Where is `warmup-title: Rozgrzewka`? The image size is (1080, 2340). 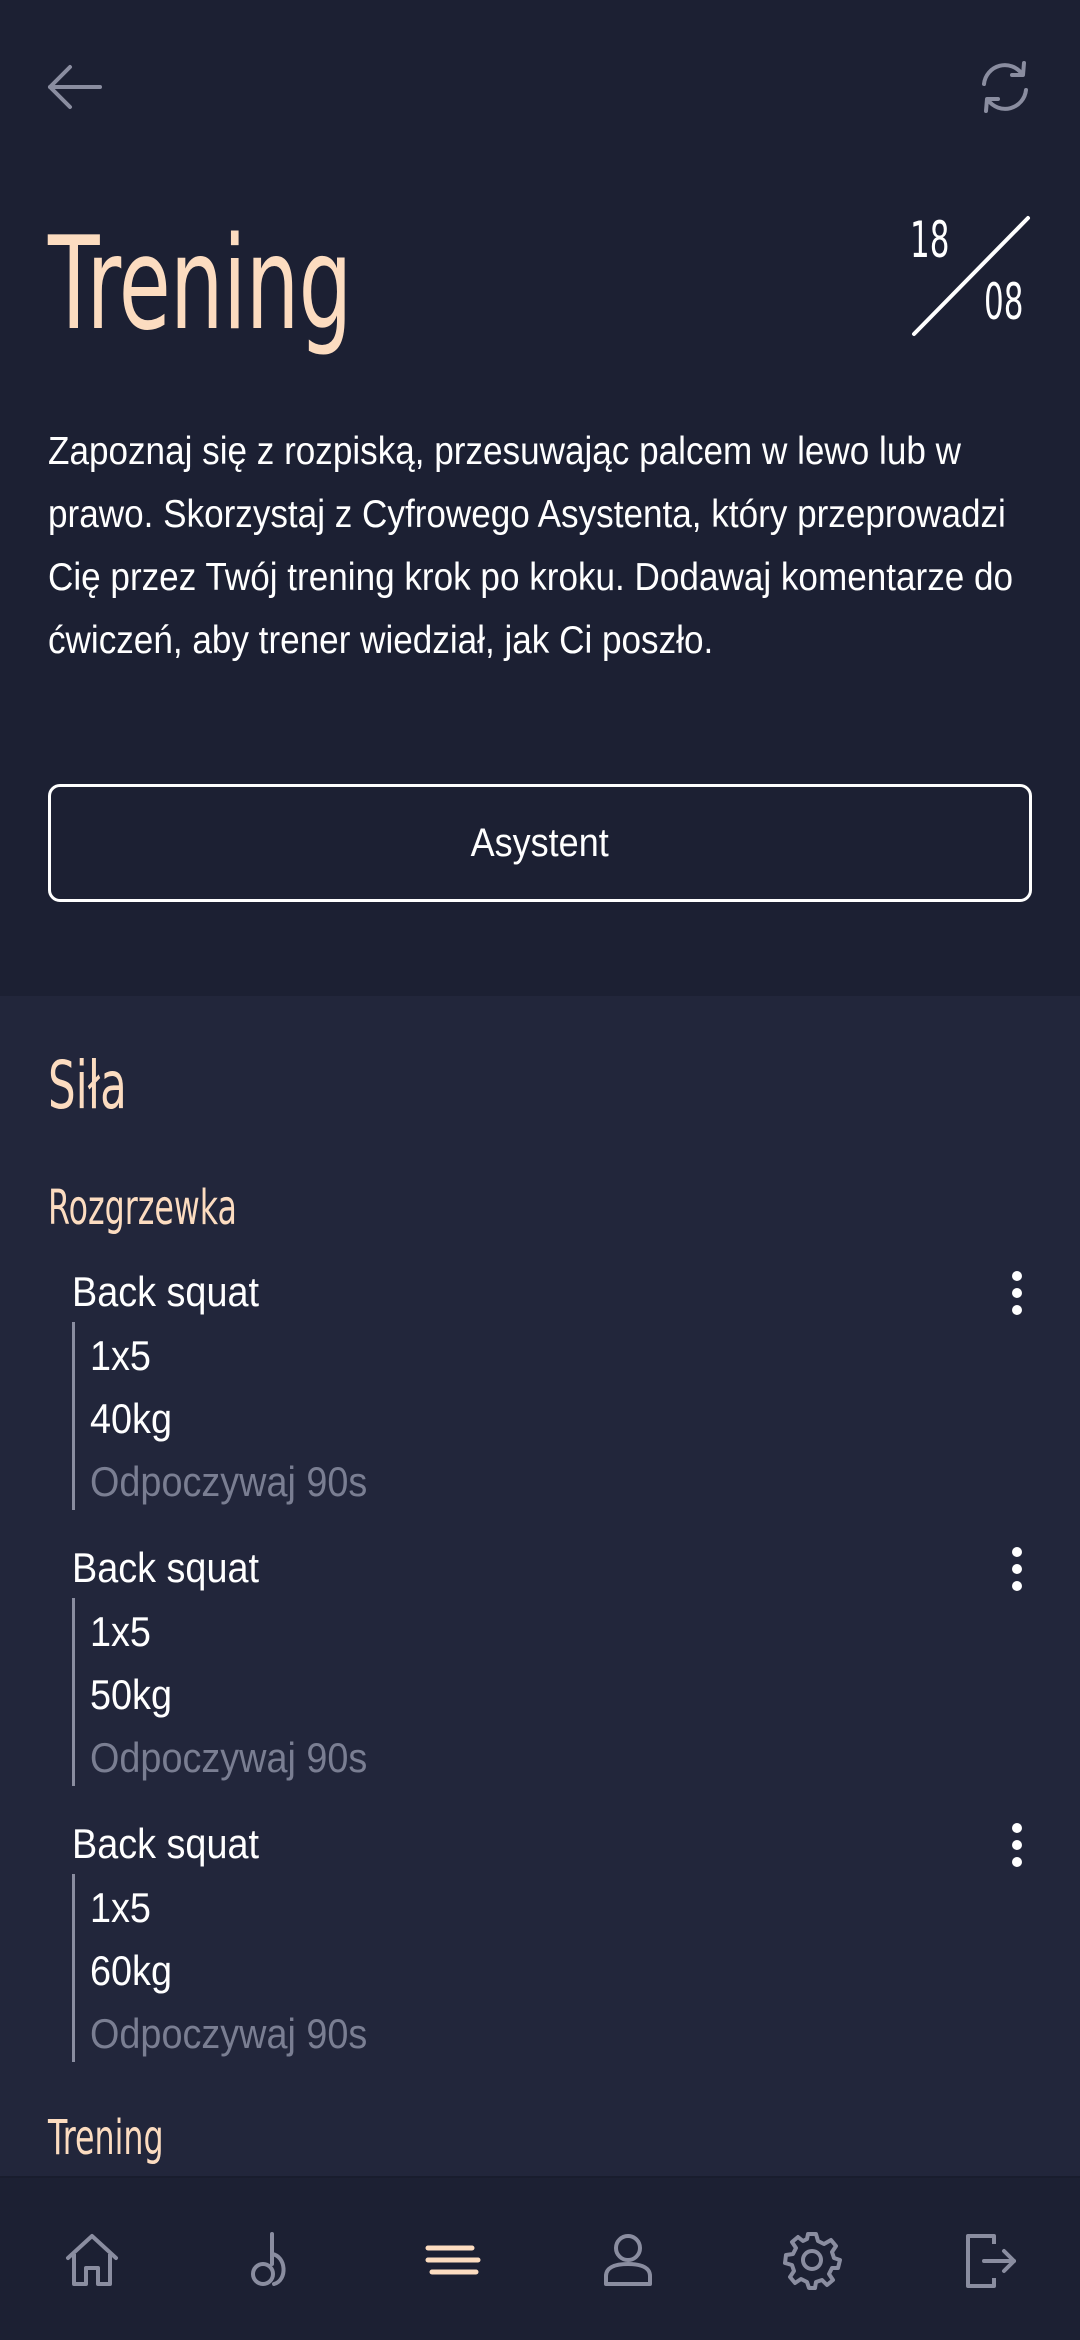
warmup-title: Rozgrzewka is located at coordinates (142, 1208).